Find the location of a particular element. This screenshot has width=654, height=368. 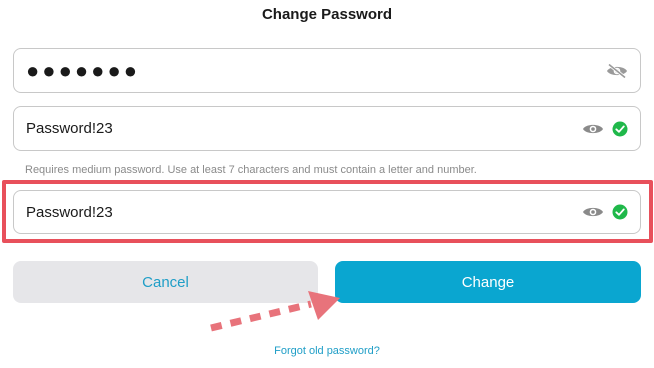

new-password-value: Password!23 is located at coordinates (69, 128).